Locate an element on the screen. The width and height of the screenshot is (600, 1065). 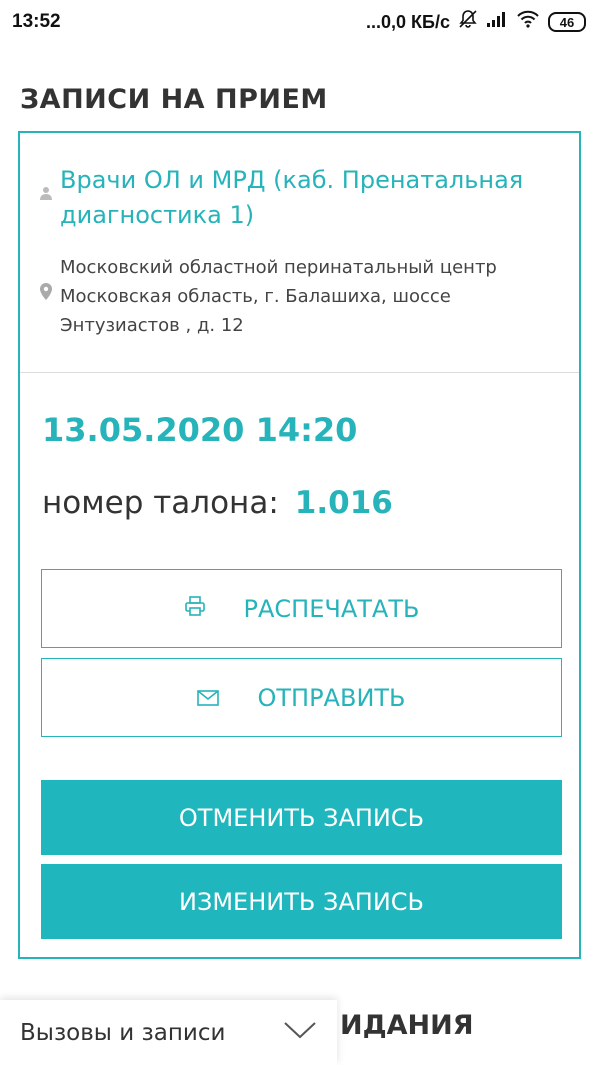
status-time: 13:52 is located at coordinates (36, 21).